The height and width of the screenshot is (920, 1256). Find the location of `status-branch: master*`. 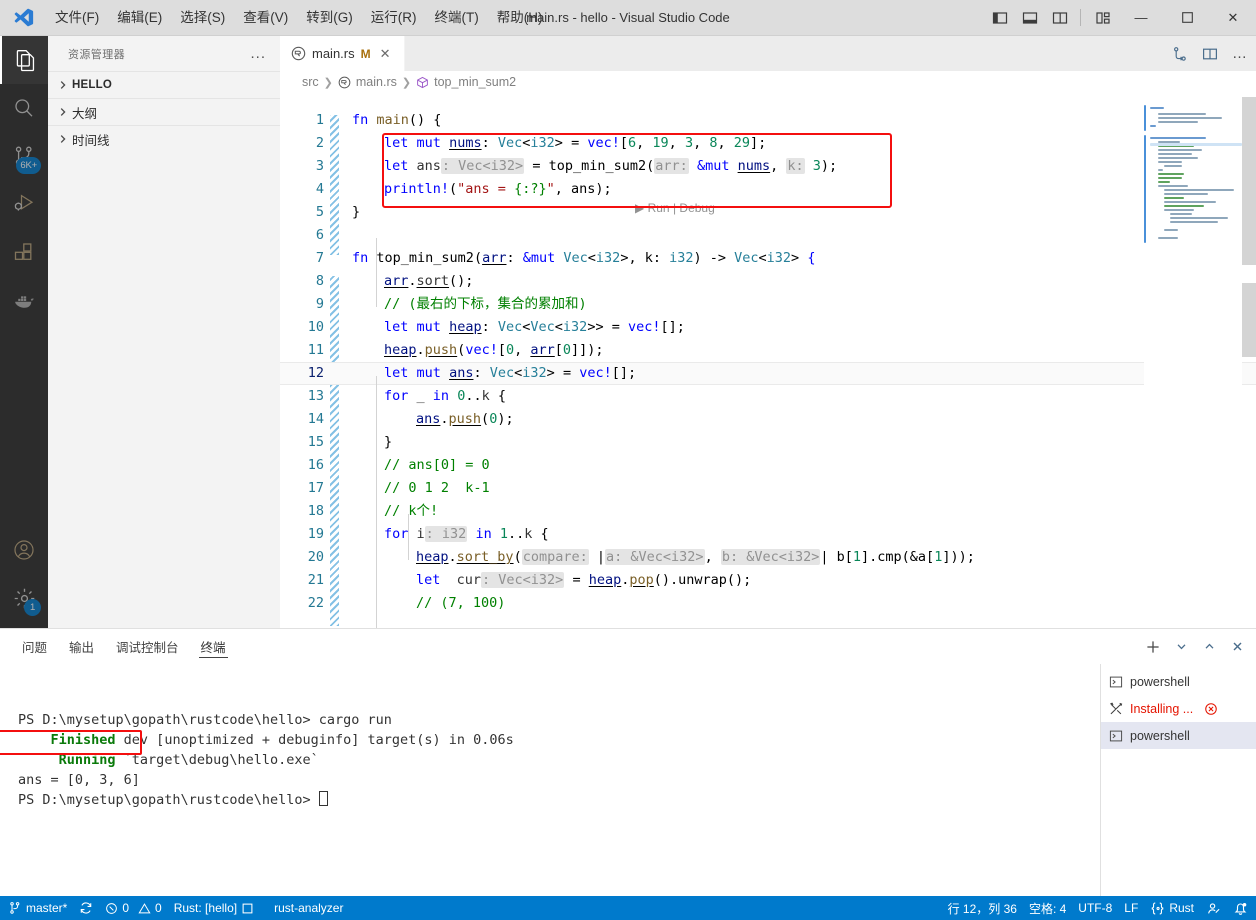

status-branch: master* is located at coordinates (37, 908).